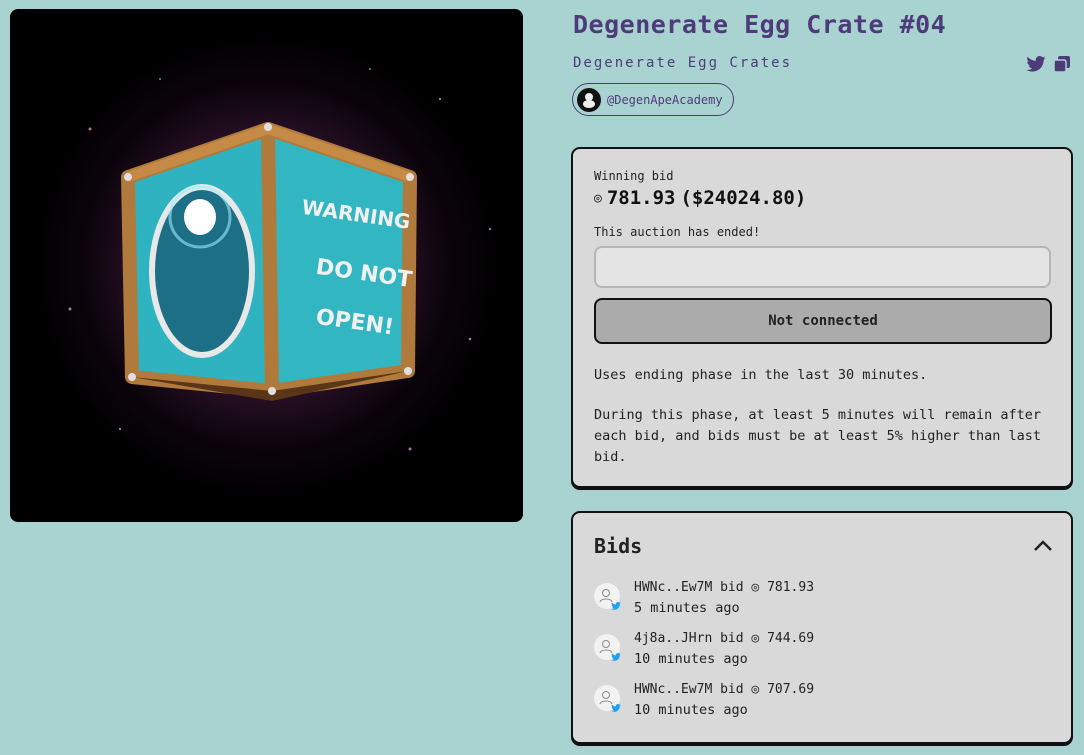 The height and width of the screenshot is (755, 1084). What do you see at coordinates (589, 99) in the screenshot?
I see `creator-avatar` at bounding box center [589, 99].